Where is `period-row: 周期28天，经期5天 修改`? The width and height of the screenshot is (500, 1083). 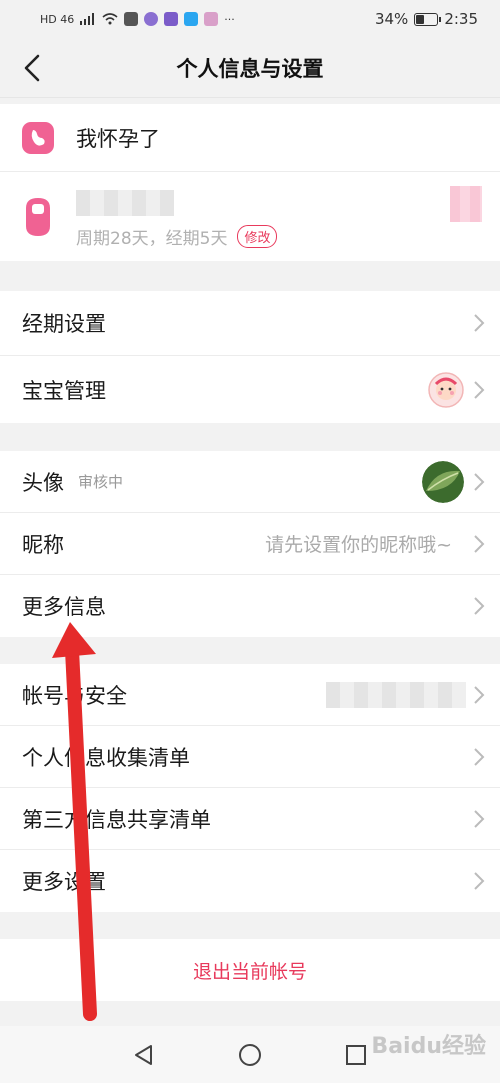
period-row: 周期28天，经期5天 修改 is located at coordinates (250, 216).